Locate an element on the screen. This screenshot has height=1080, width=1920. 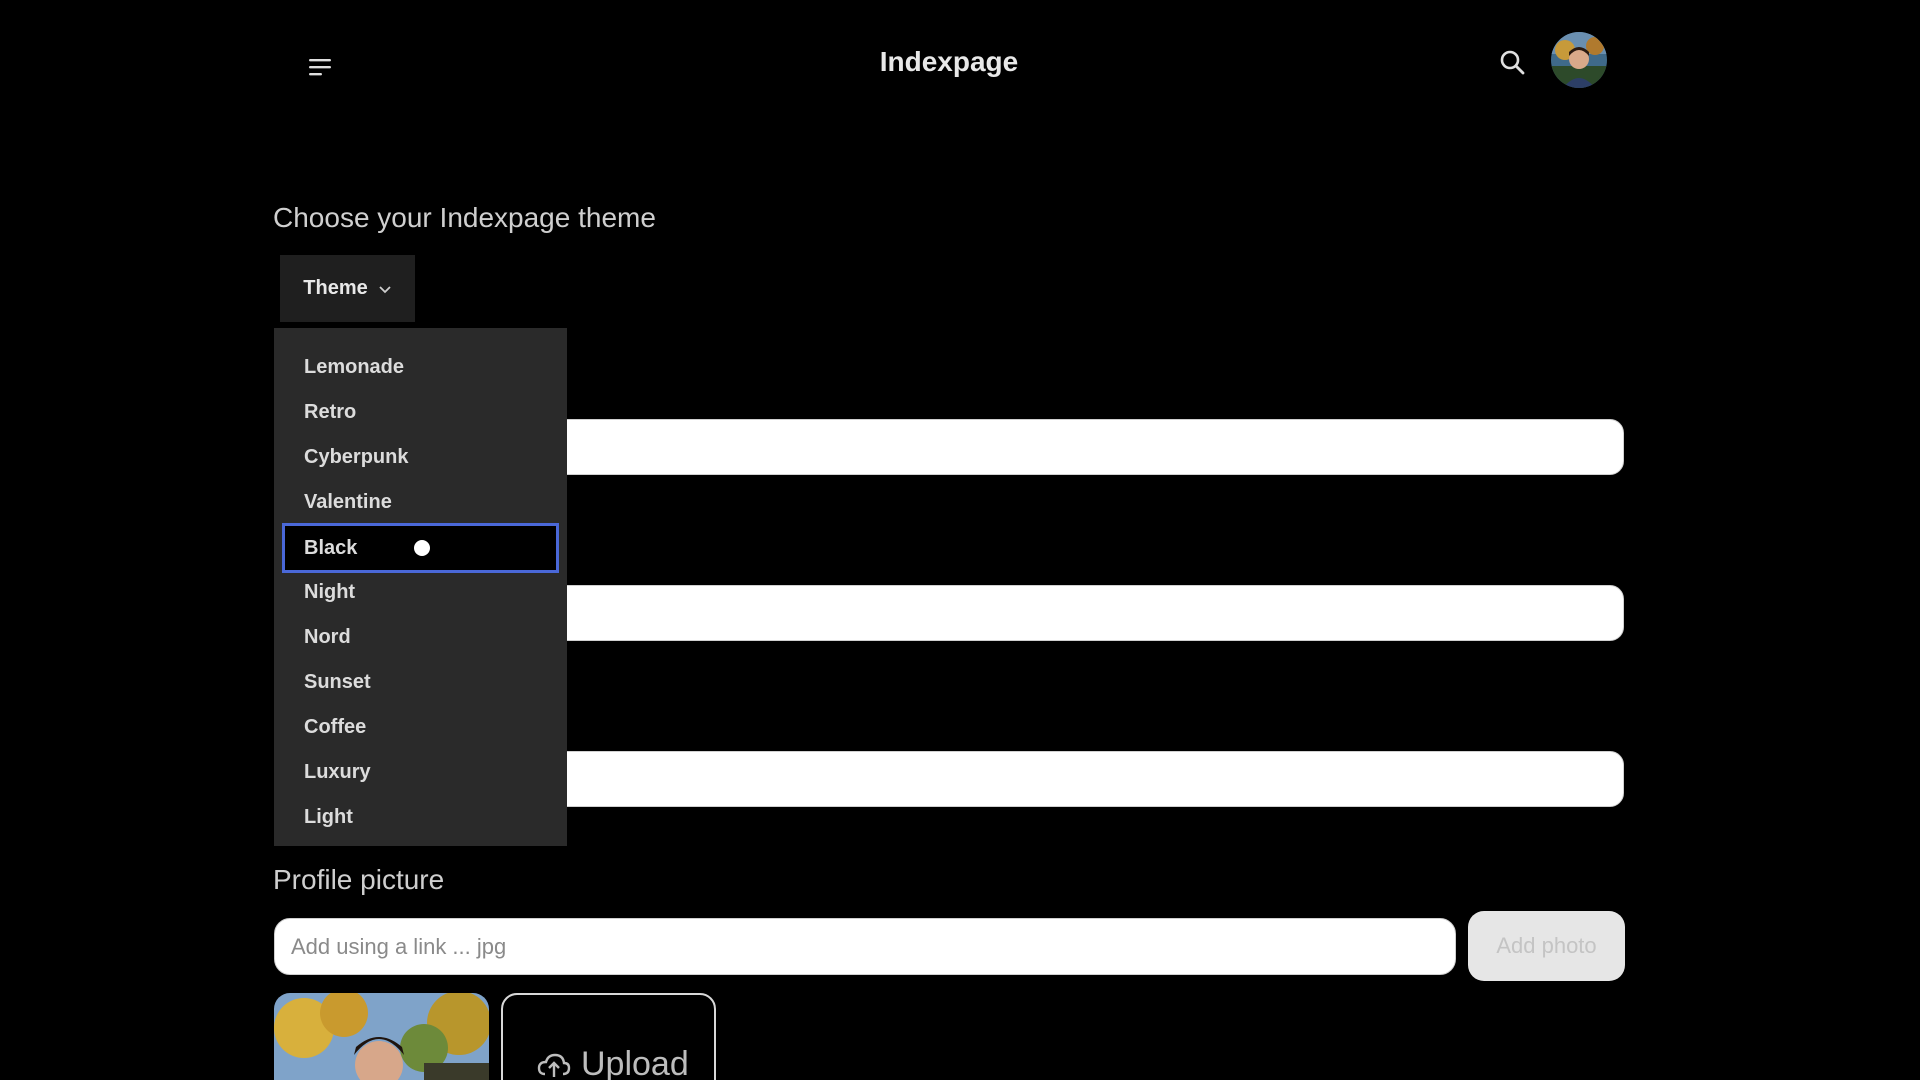
add-photo-button: Add photo is located at coordinates (1546, 946).